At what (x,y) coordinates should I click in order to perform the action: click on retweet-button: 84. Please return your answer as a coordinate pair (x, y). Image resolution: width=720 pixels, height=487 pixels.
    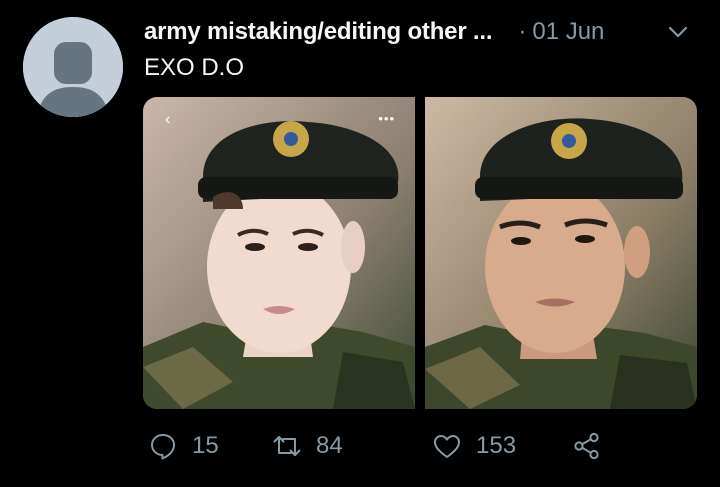
    Looking at the image, I should click on (352, 446).